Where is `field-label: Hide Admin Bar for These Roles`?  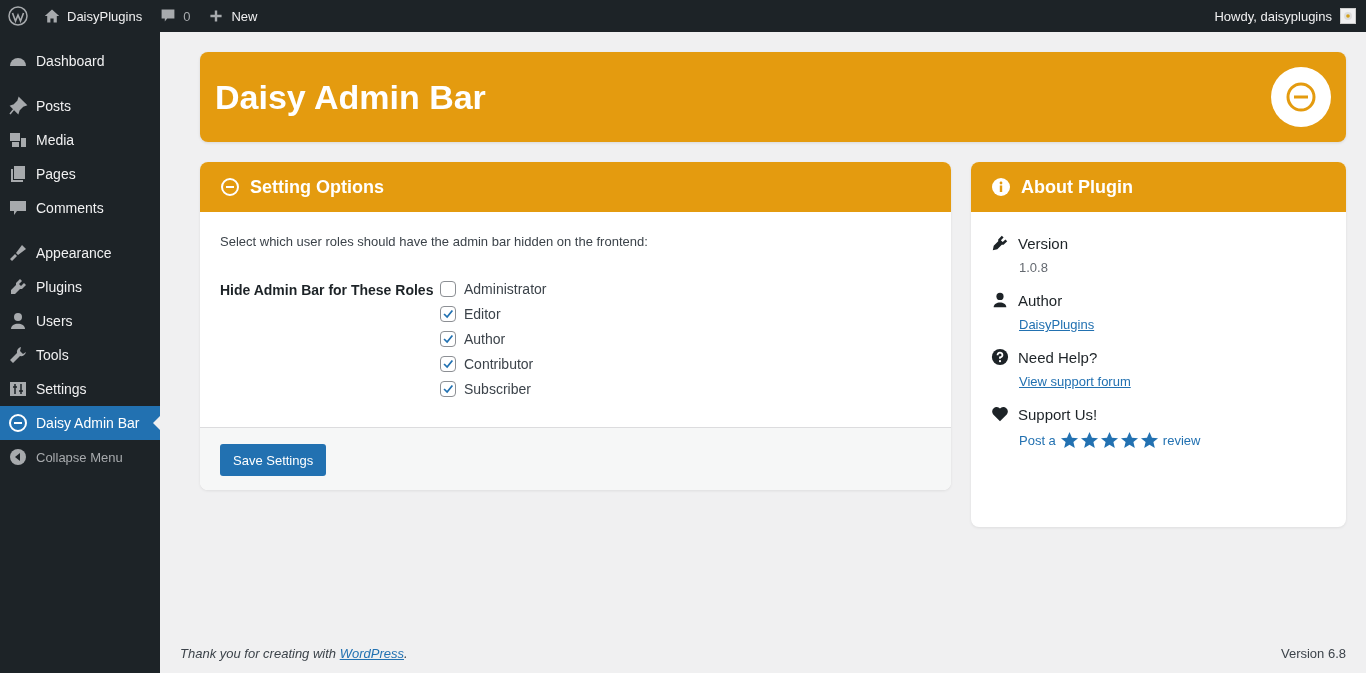
field-label: Hide Admin Bar for These Roles is located at coordinates (327, 290).